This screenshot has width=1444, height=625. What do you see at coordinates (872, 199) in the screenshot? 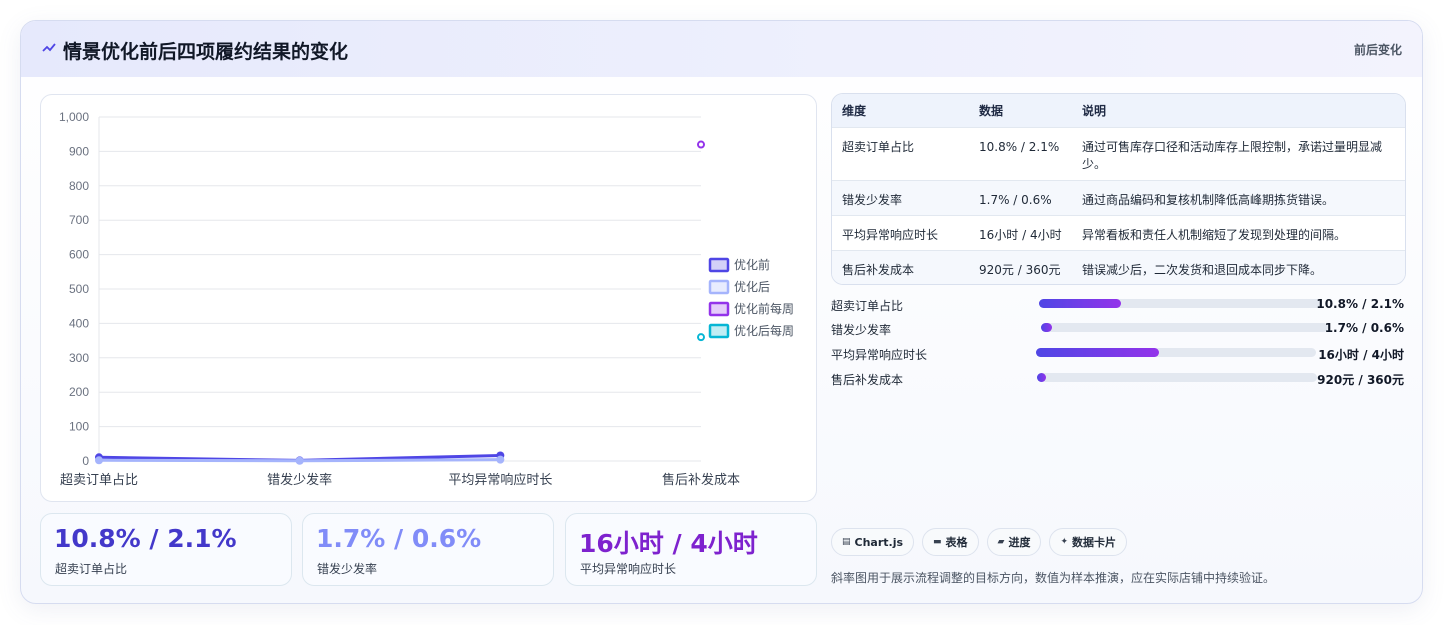
I see `table-cell: 错发少发率` at bounding box center [872, 199].